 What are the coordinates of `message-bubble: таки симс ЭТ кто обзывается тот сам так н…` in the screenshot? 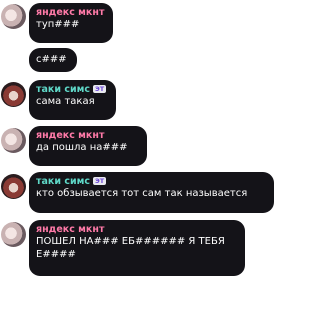 It's located at (151, 192).